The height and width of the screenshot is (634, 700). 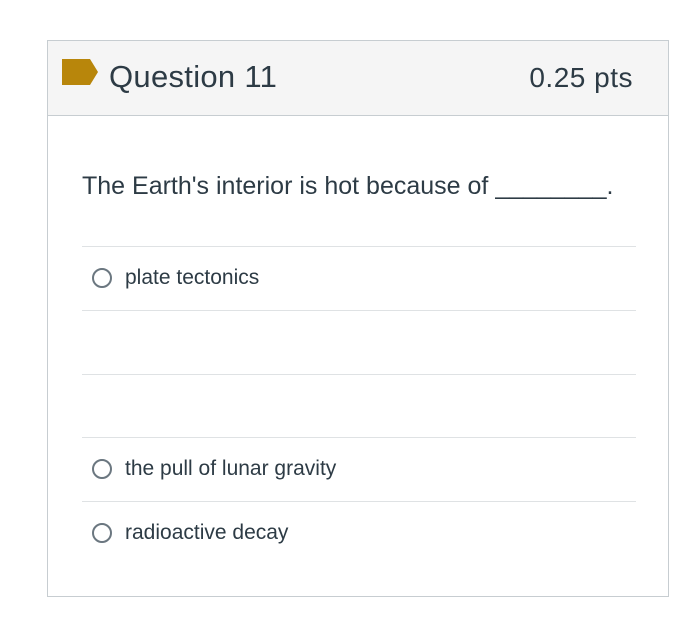 What do you see at coordinates (80, 72) in the screenshot?
I see `flag-icon` at bounding box center [80, 72].